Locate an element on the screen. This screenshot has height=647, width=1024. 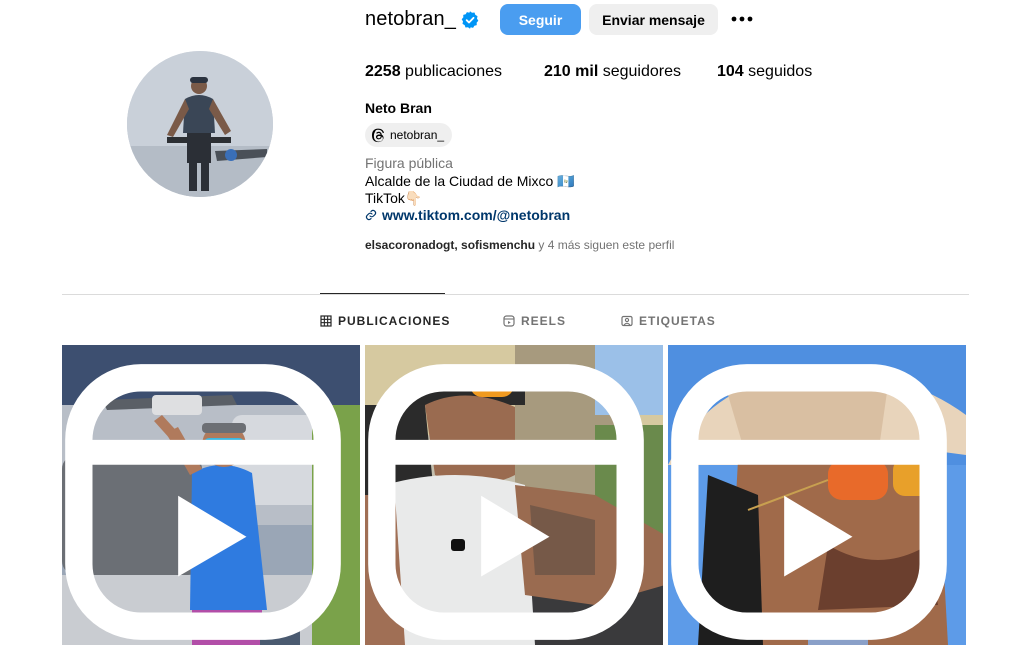
bio-link: www.tiktom.com/@netobran is located at coordinates (467, 215).